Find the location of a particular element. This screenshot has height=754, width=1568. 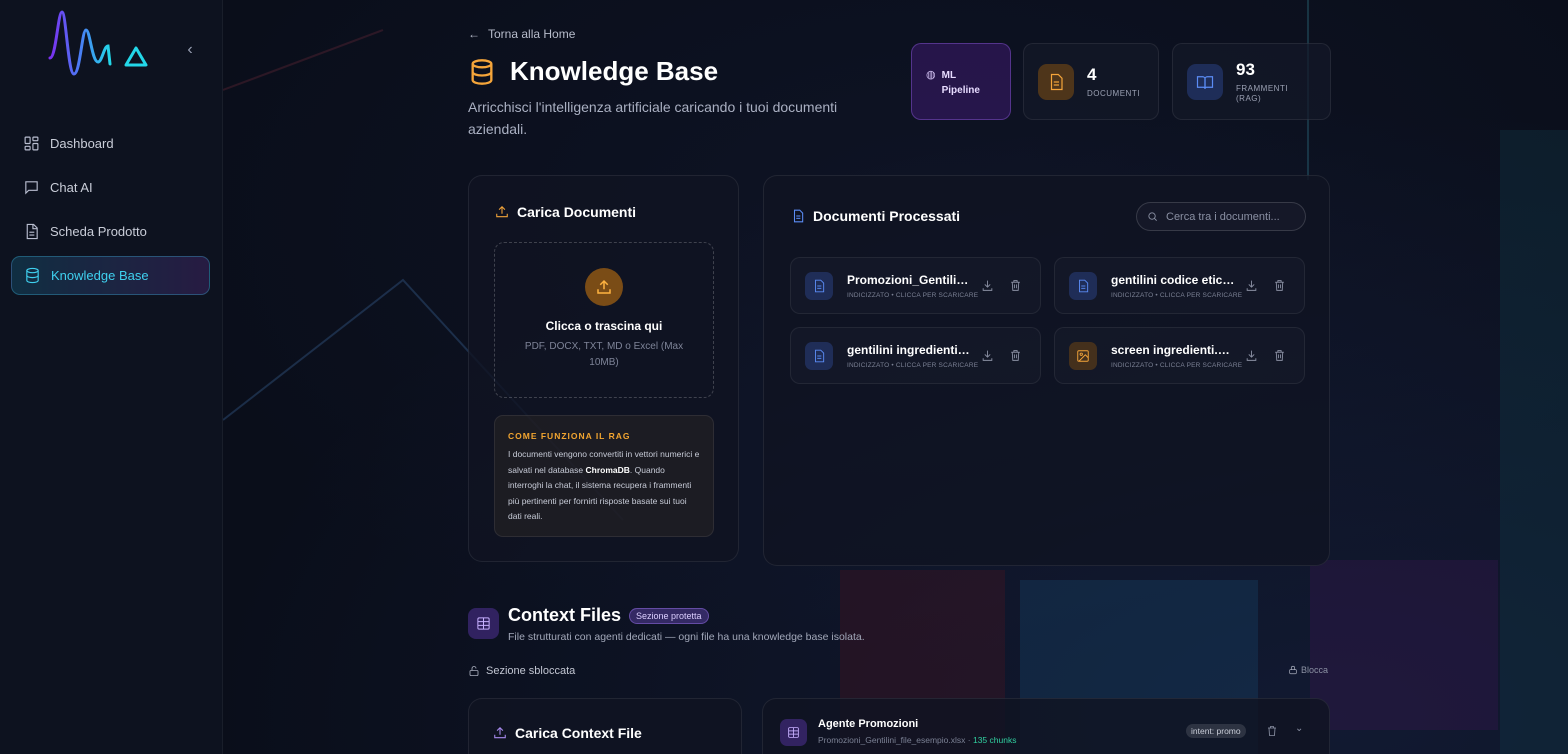

ml-pipeline-button: ◍ ML Pipeline is located at coordinates (961, 81).